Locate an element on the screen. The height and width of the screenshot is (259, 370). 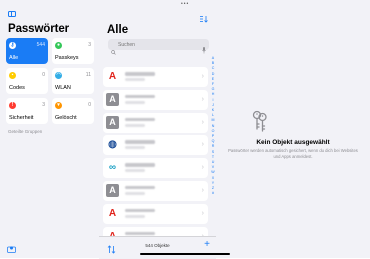
list-bottom-bar: 544 Objekte + is located at coordinates (157, 247).